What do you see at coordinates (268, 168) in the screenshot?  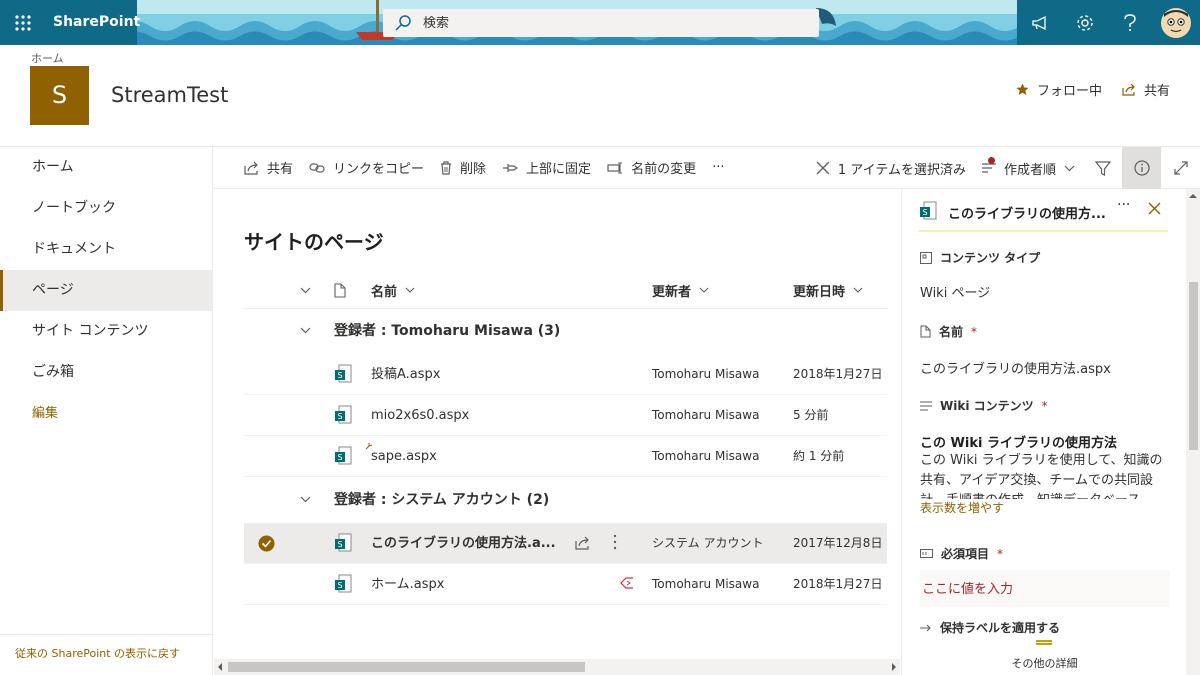 I see `share-command: 共有` at bounding box center [268, 168].